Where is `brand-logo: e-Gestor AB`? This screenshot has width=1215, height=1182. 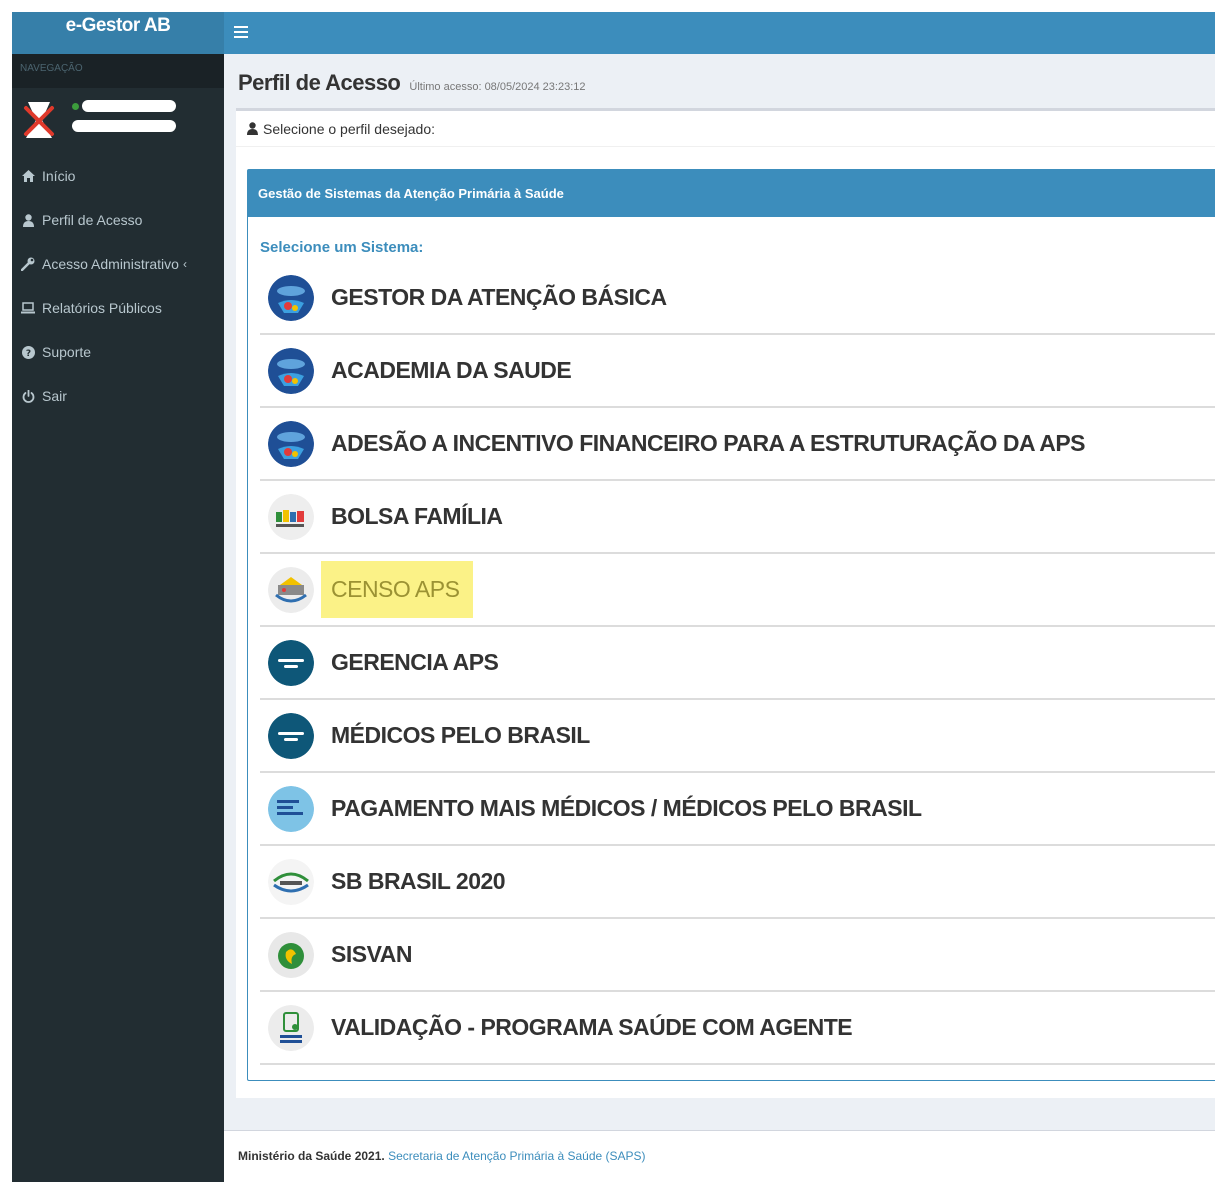 brand-logo: e-Gestor AB is located at coordinates (118, 33).